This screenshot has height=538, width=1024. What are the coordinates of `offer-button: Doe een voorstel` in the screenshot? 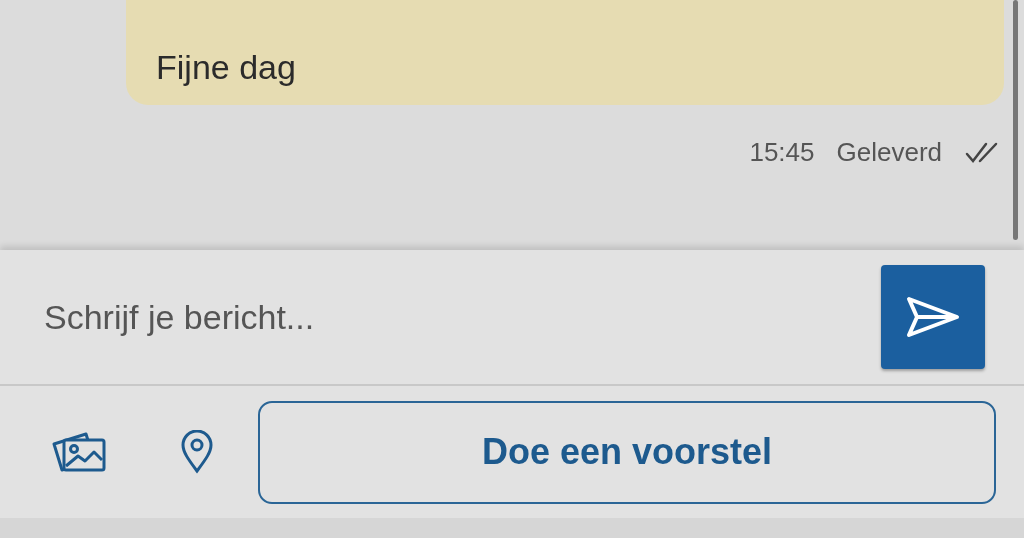 It's located at (627, 452).